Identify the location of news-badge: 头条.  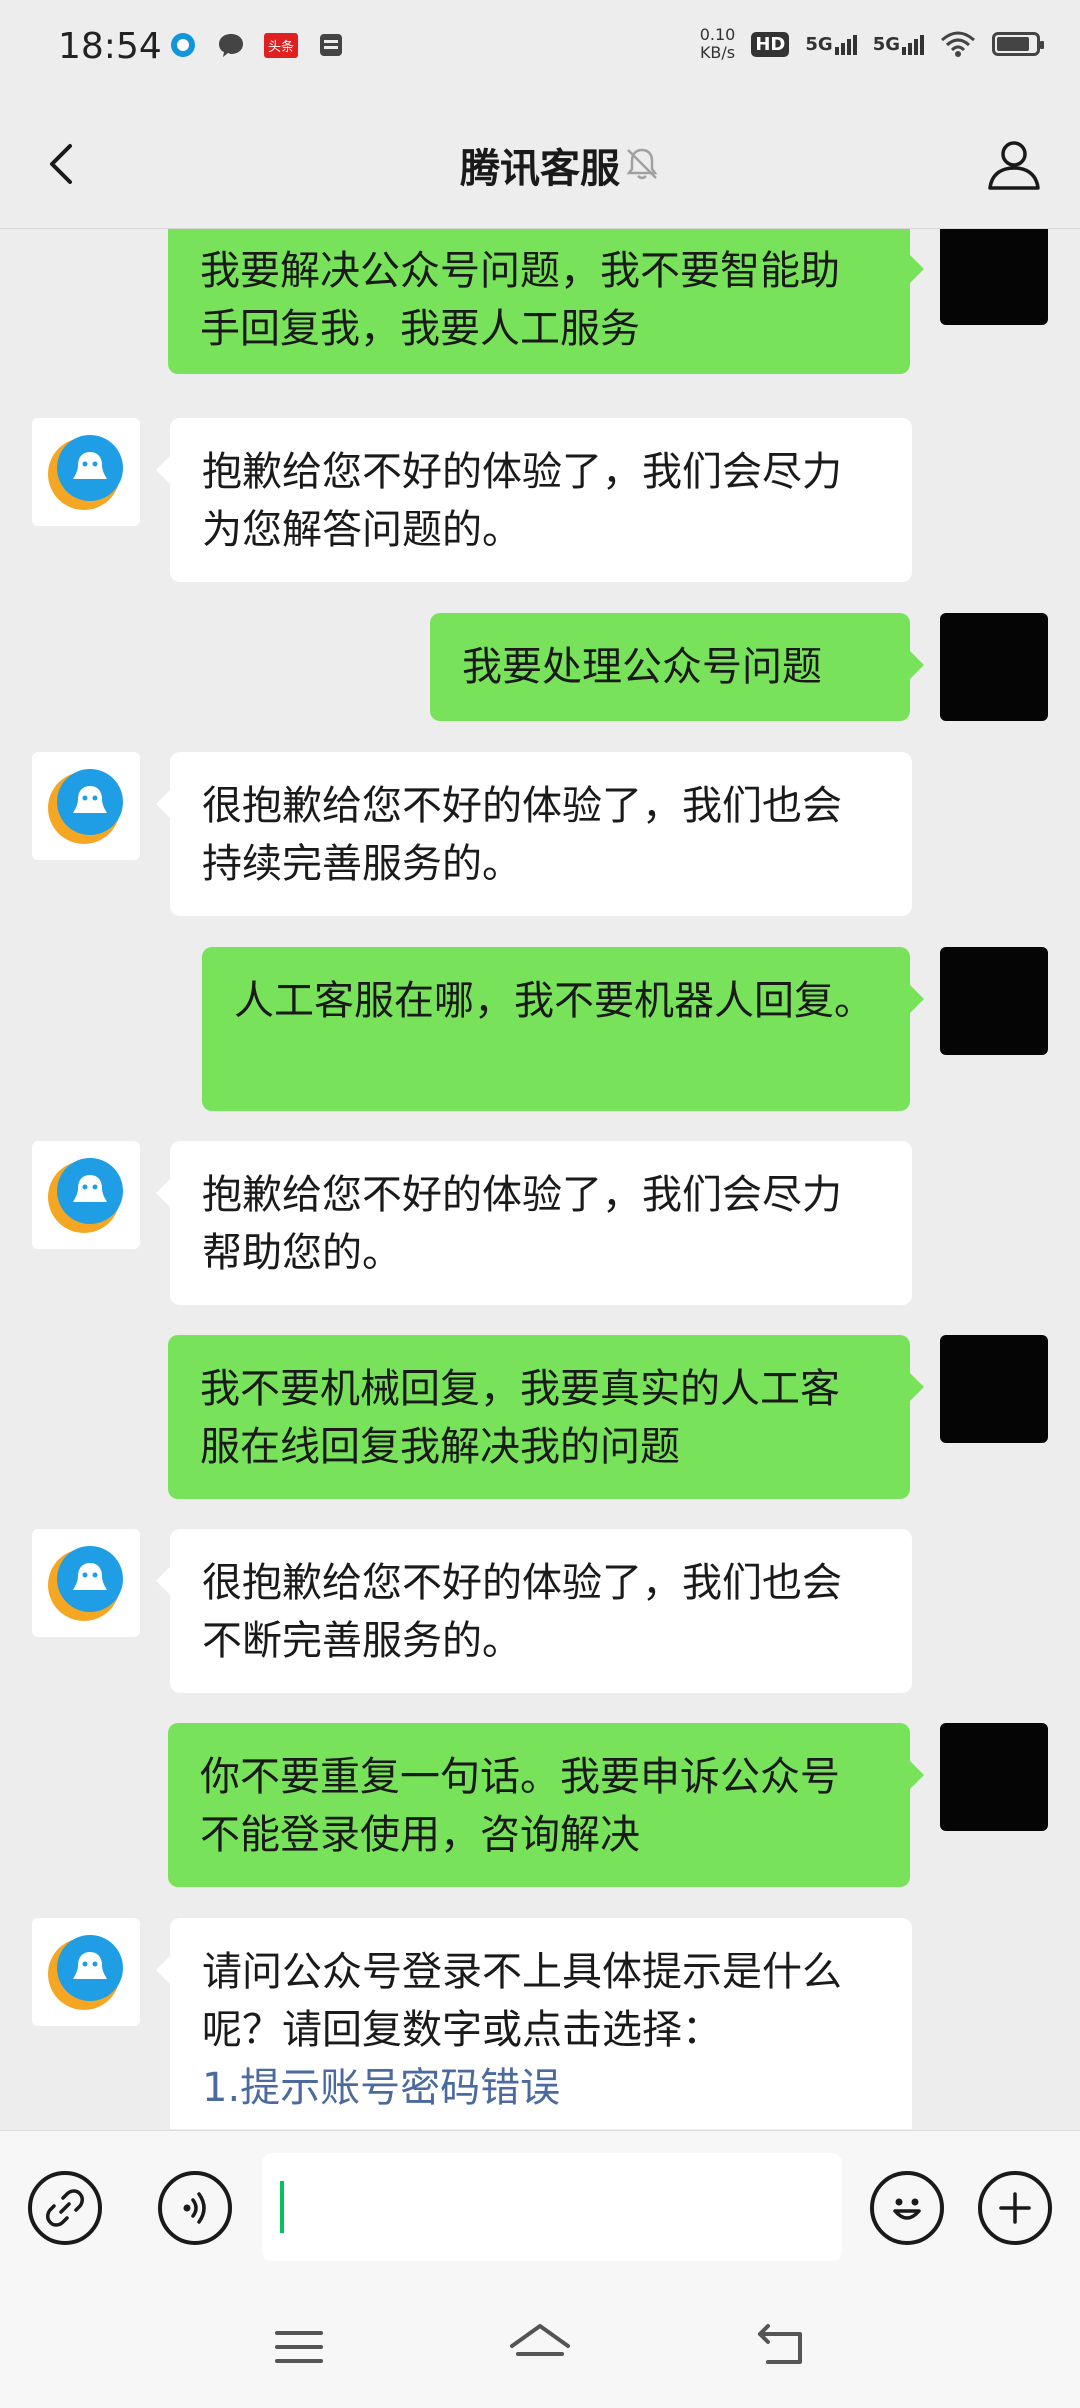
(281, 45).